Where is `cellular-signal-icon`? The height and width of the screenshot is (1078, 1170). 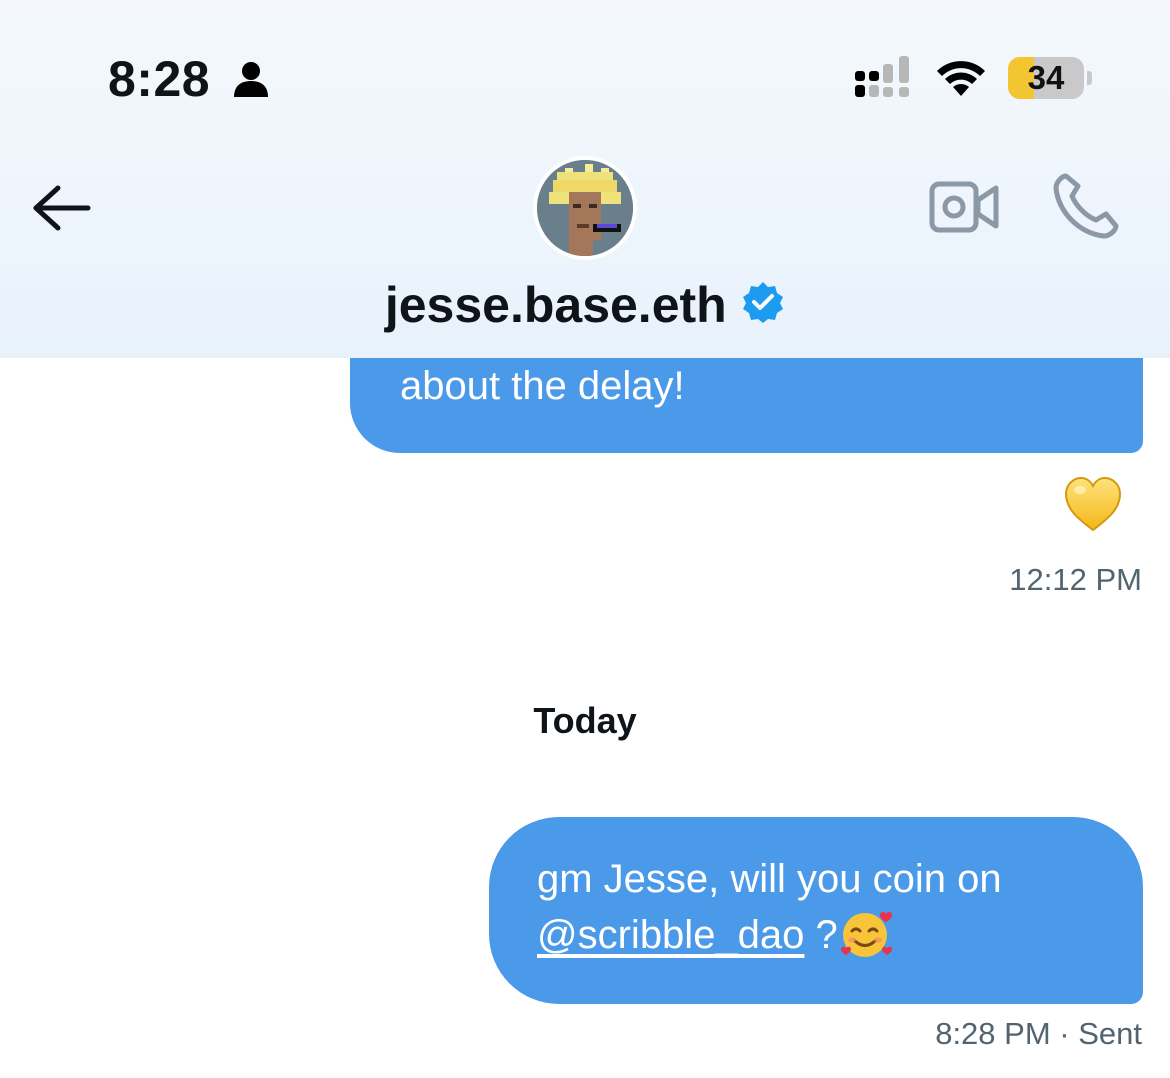 cellular-signal-icon is located at coordinates (882, 76).